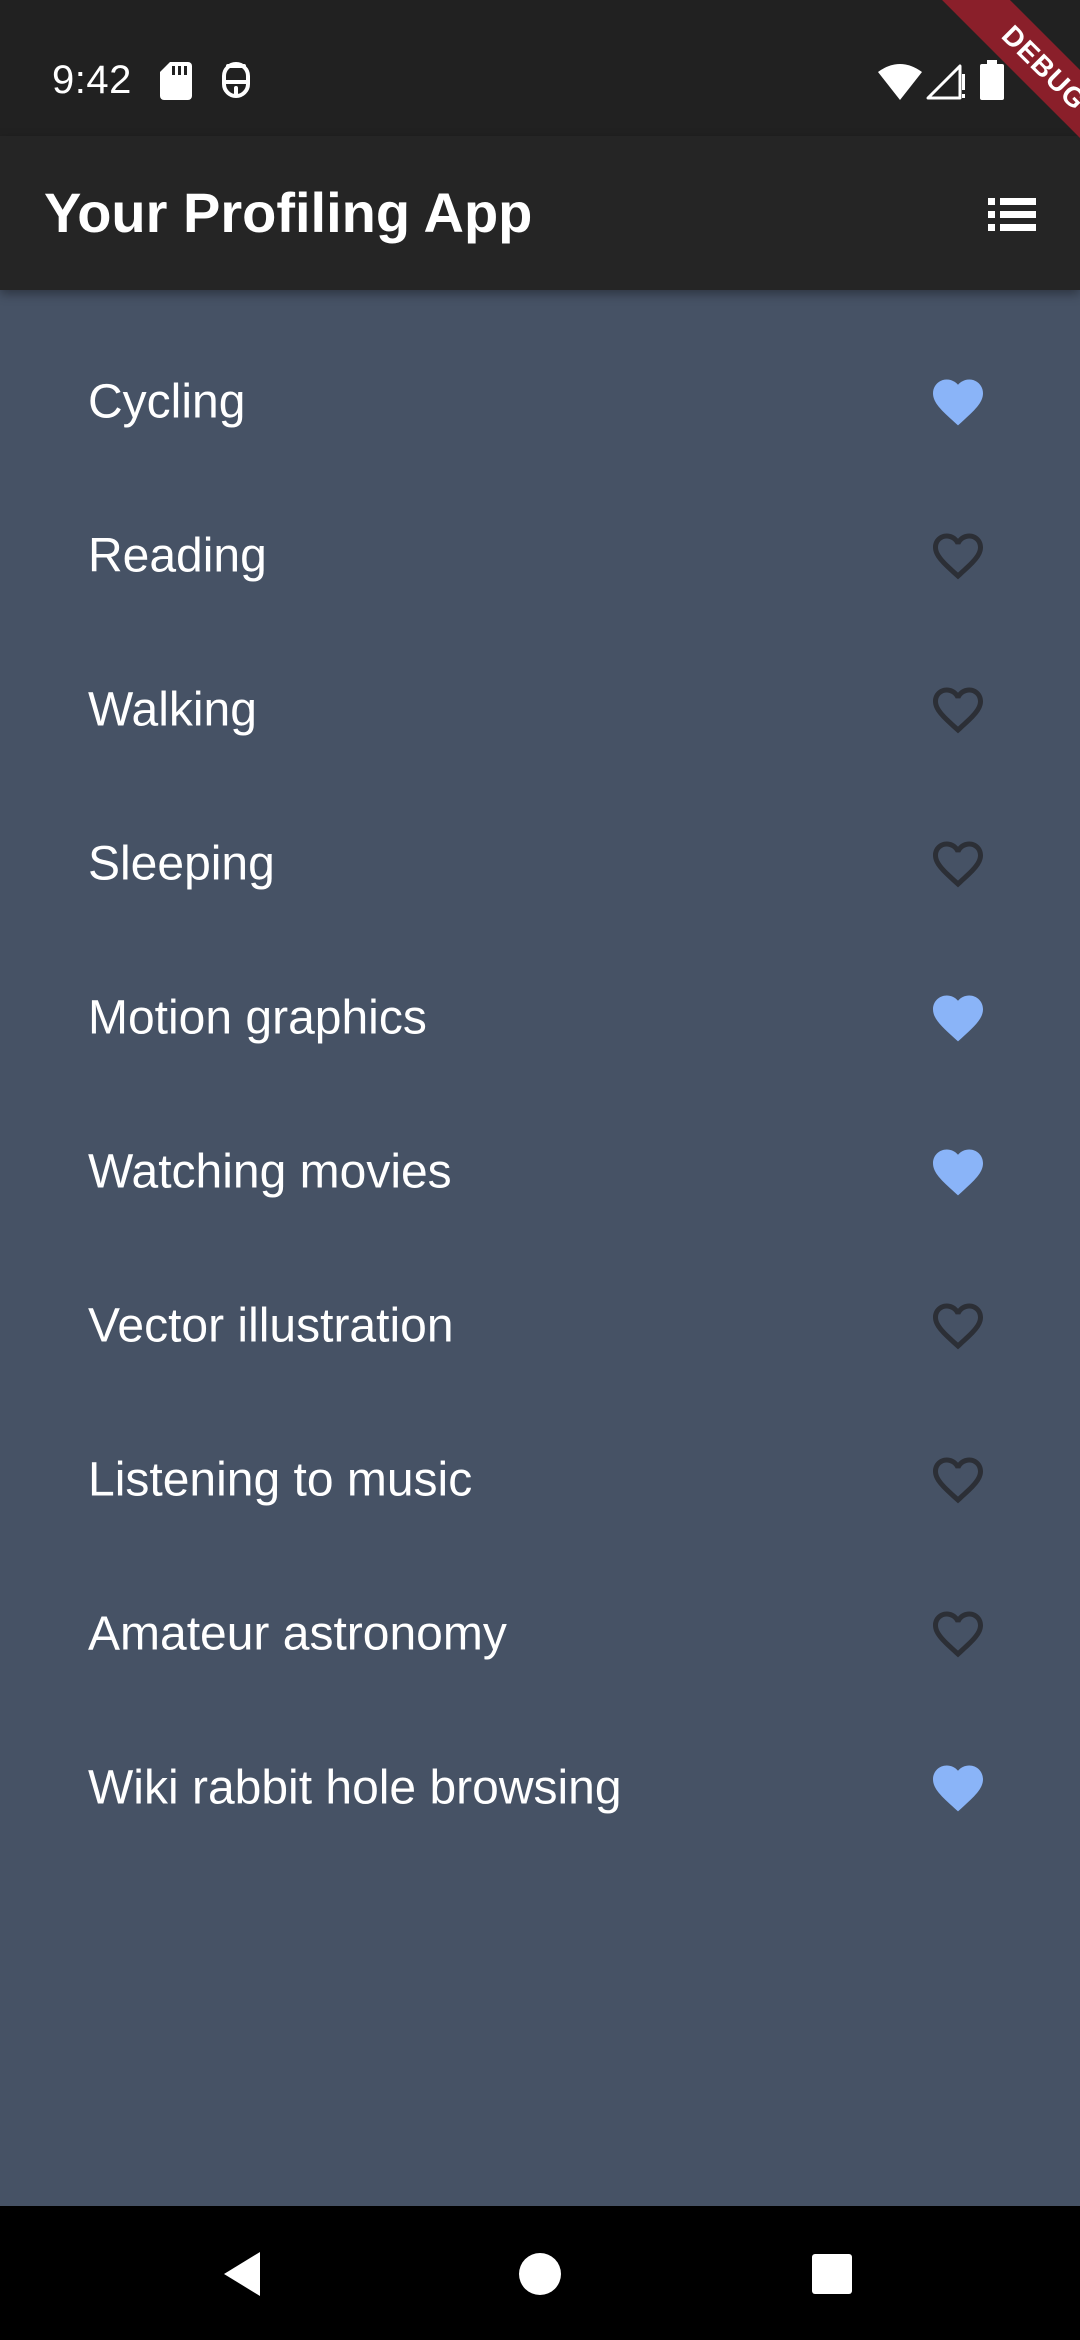  Describe the element at coordinates (257, 1018) in the screenshot. I see `list-item-label: Motion graphics` at that location.